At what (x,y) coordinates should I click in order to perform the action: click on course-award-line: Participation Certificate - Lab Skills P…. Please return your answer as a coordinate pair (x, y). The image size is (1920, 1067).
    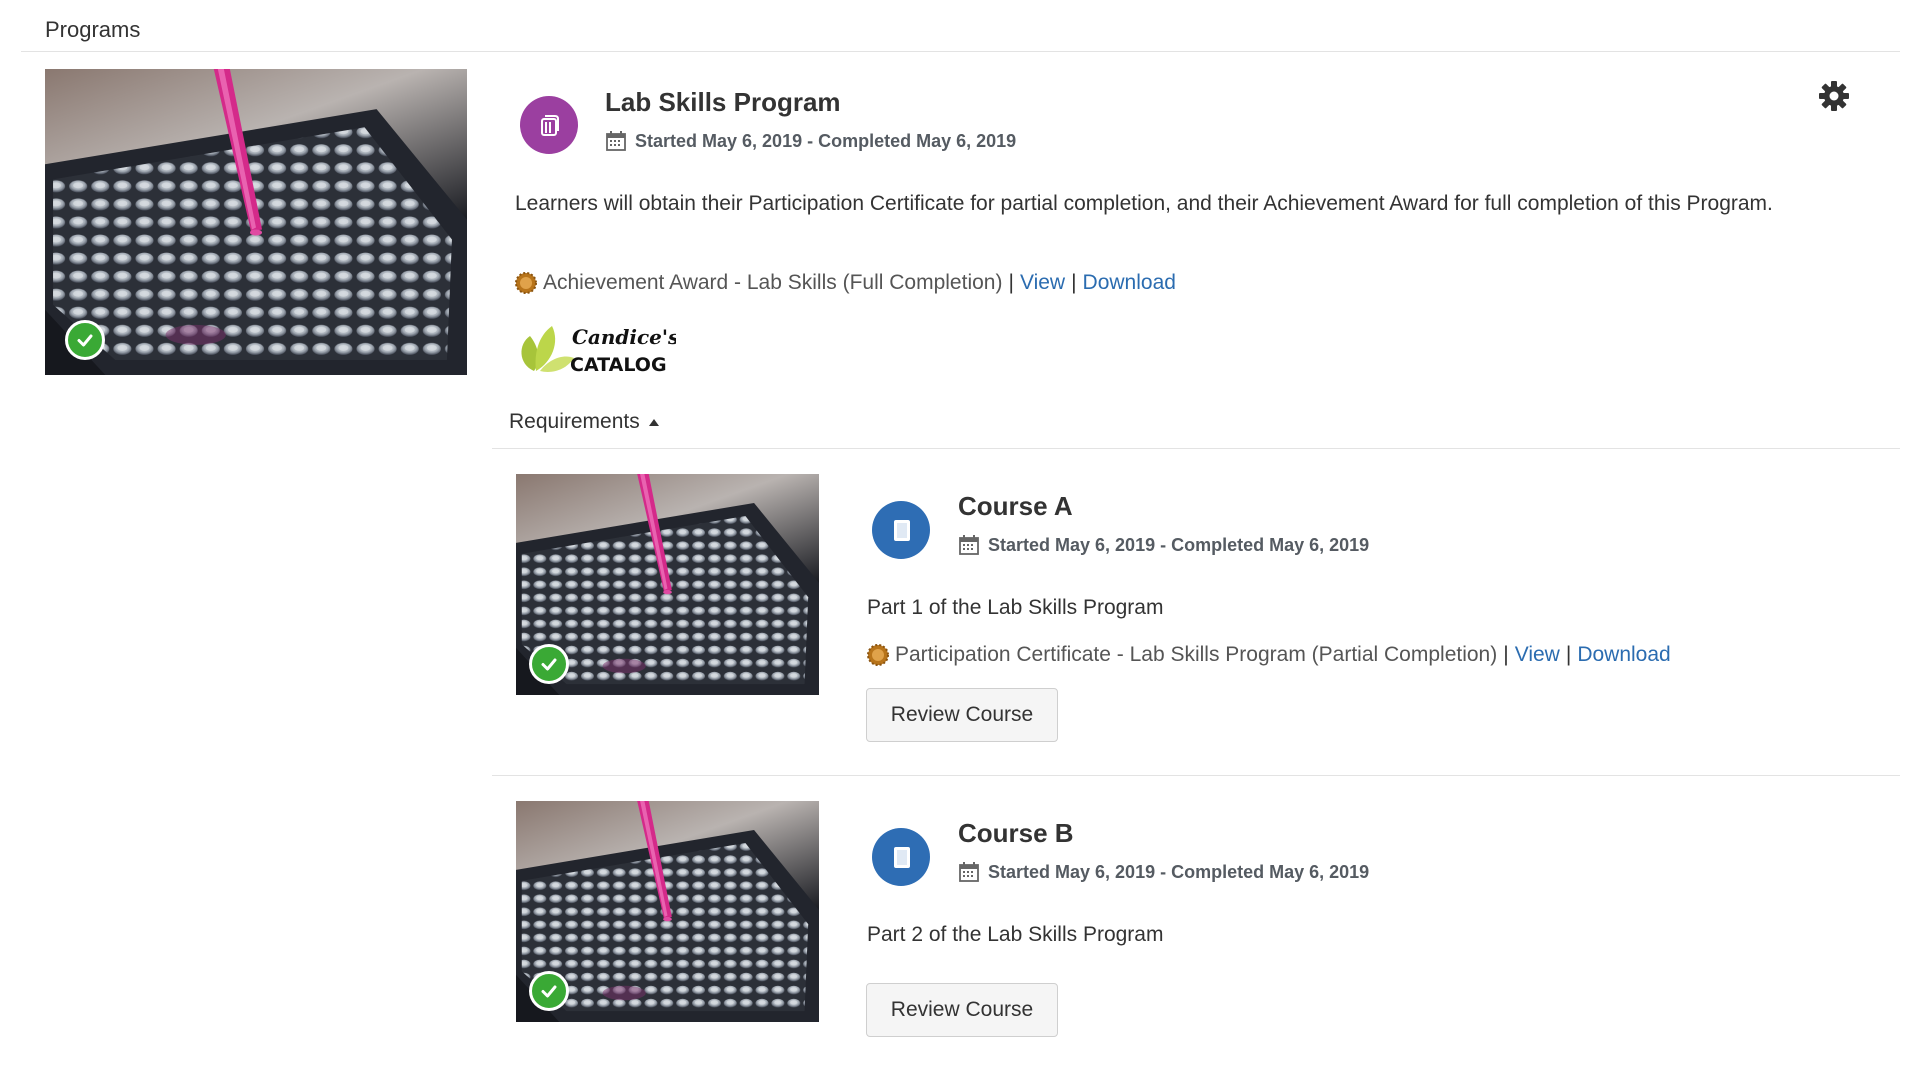
    Looking at the image, I should click on (1269, 655).